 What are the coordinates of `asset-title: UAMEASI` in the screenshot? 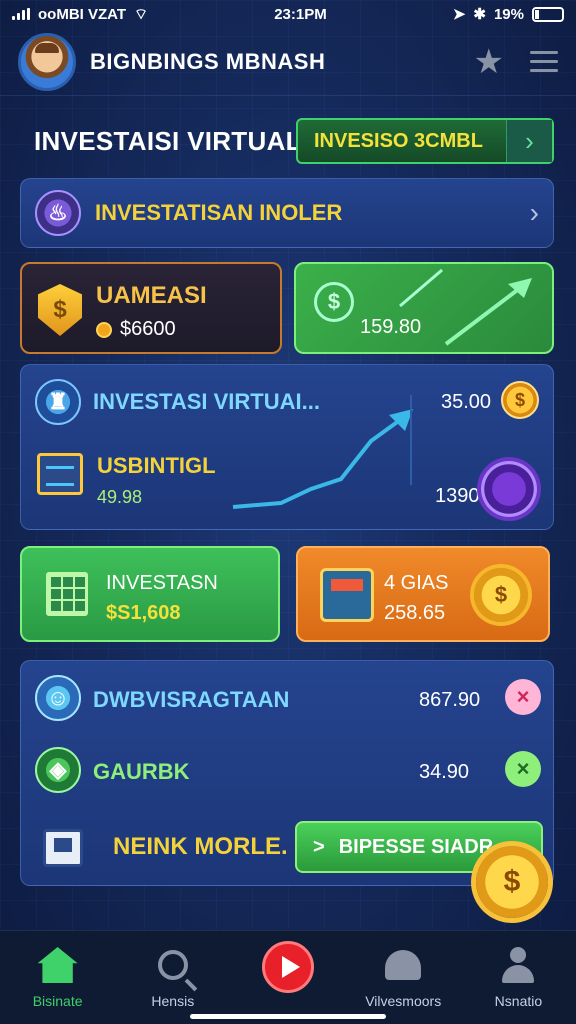 It's located at (151, 295).